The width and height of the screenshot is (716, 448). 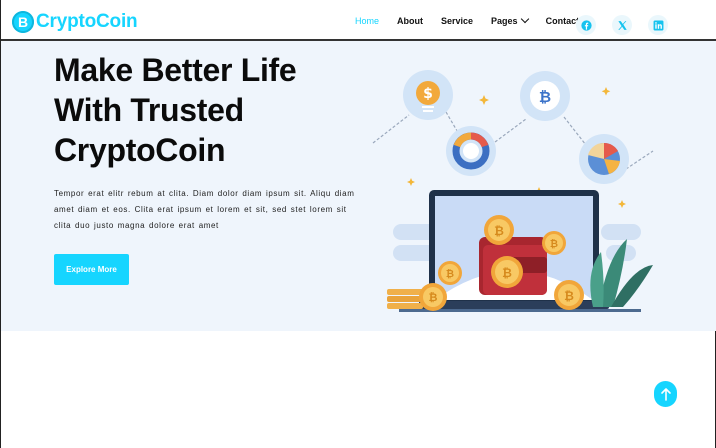 What do you see at coordinates (457, 21) in the screenshot?
I see `nav-item-service: Service` at bounding box center [457, 21].